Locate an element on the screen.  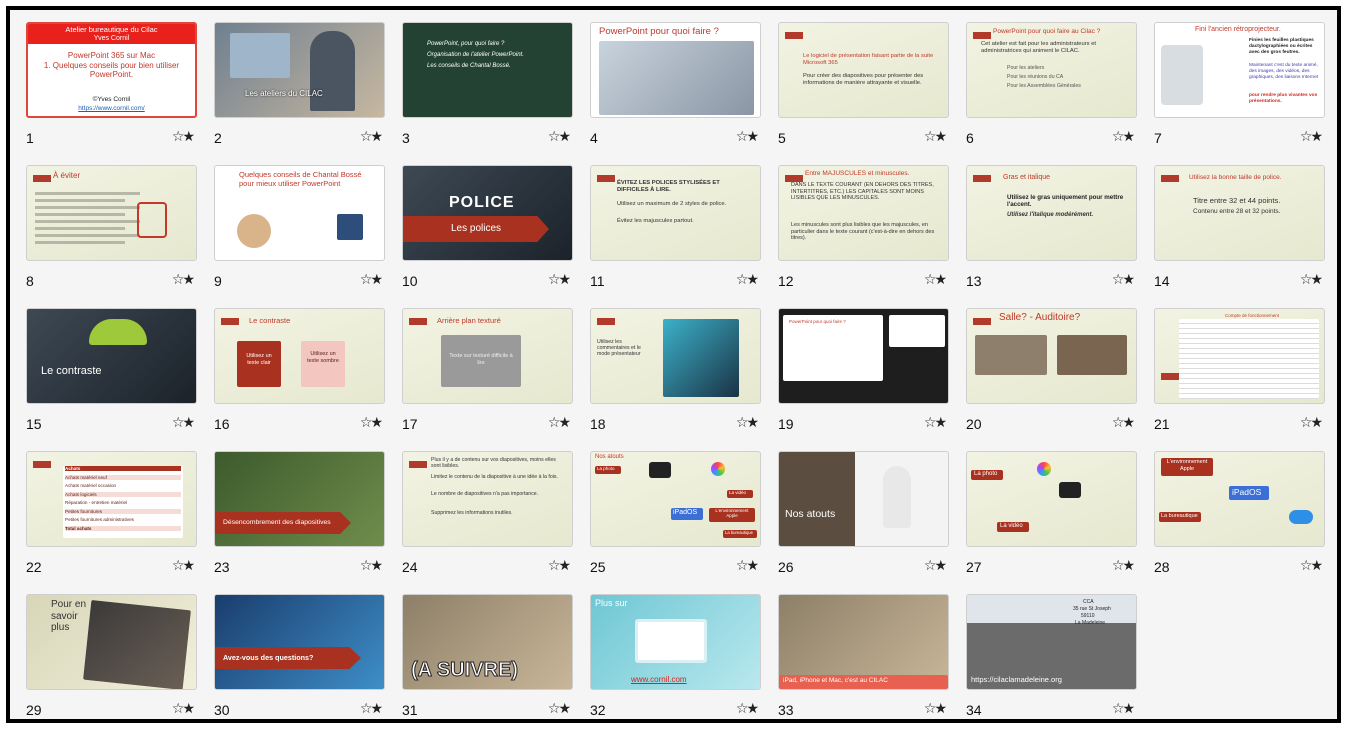
slide-thumbnail: Pour en savoir plus is located at coordinates (111, 642).